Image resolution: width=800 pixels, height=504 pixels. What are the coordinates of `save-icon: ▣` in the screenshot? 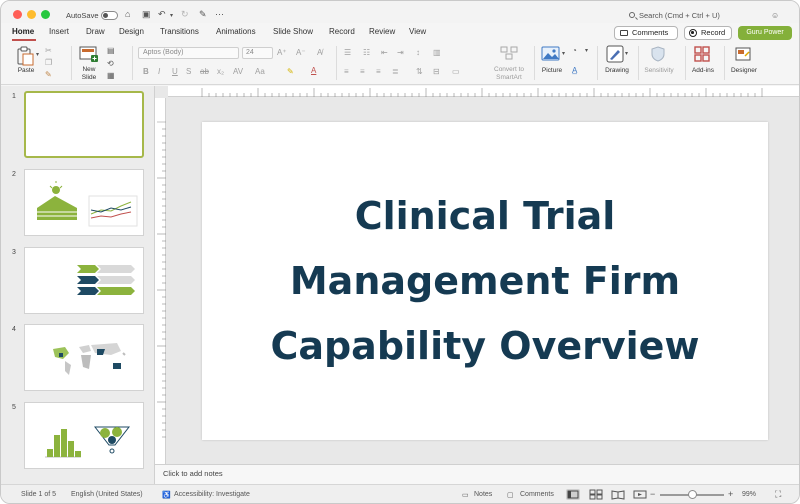 It's located at (146, 14).